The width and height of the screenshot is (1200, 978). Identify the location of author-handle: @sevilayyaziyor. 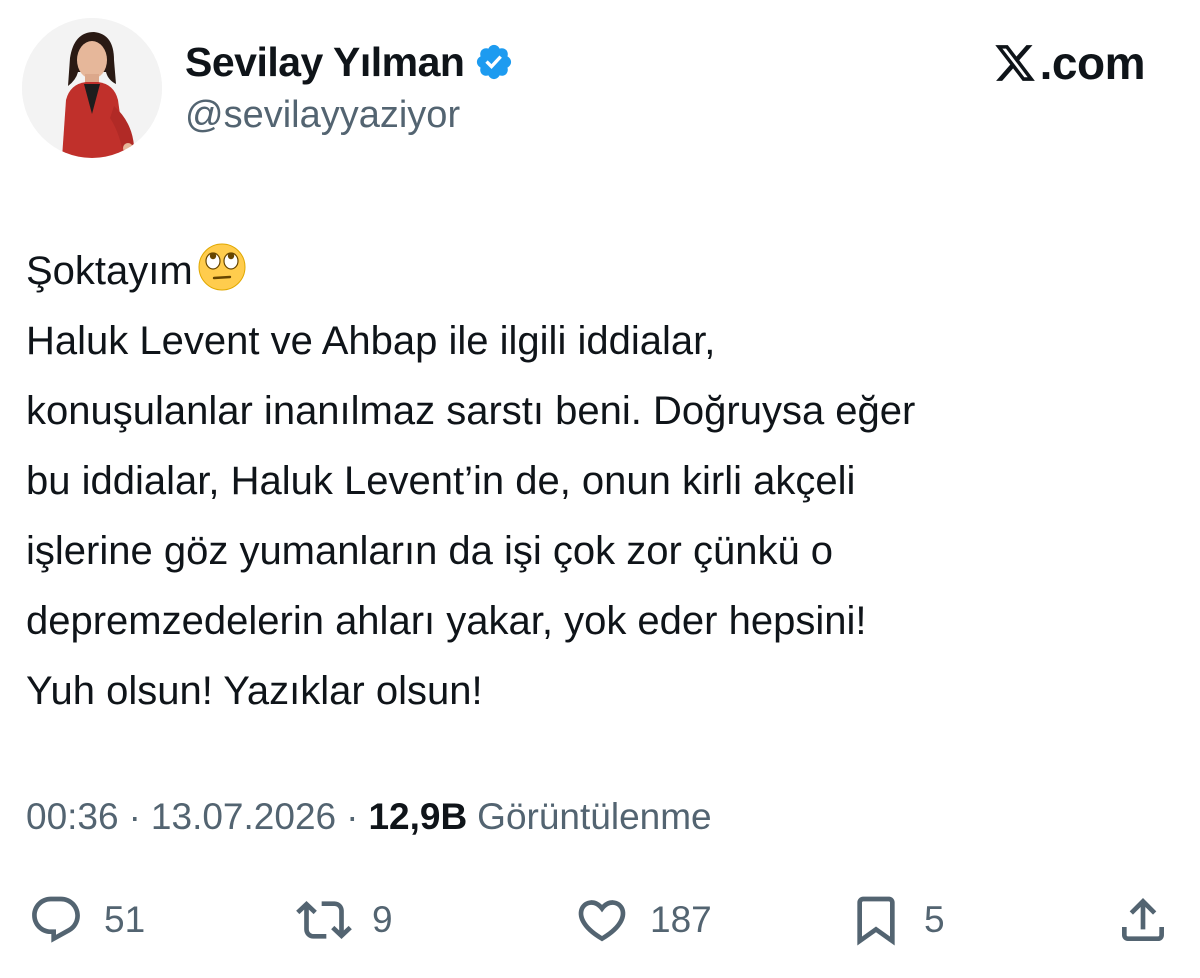
(322, 115).